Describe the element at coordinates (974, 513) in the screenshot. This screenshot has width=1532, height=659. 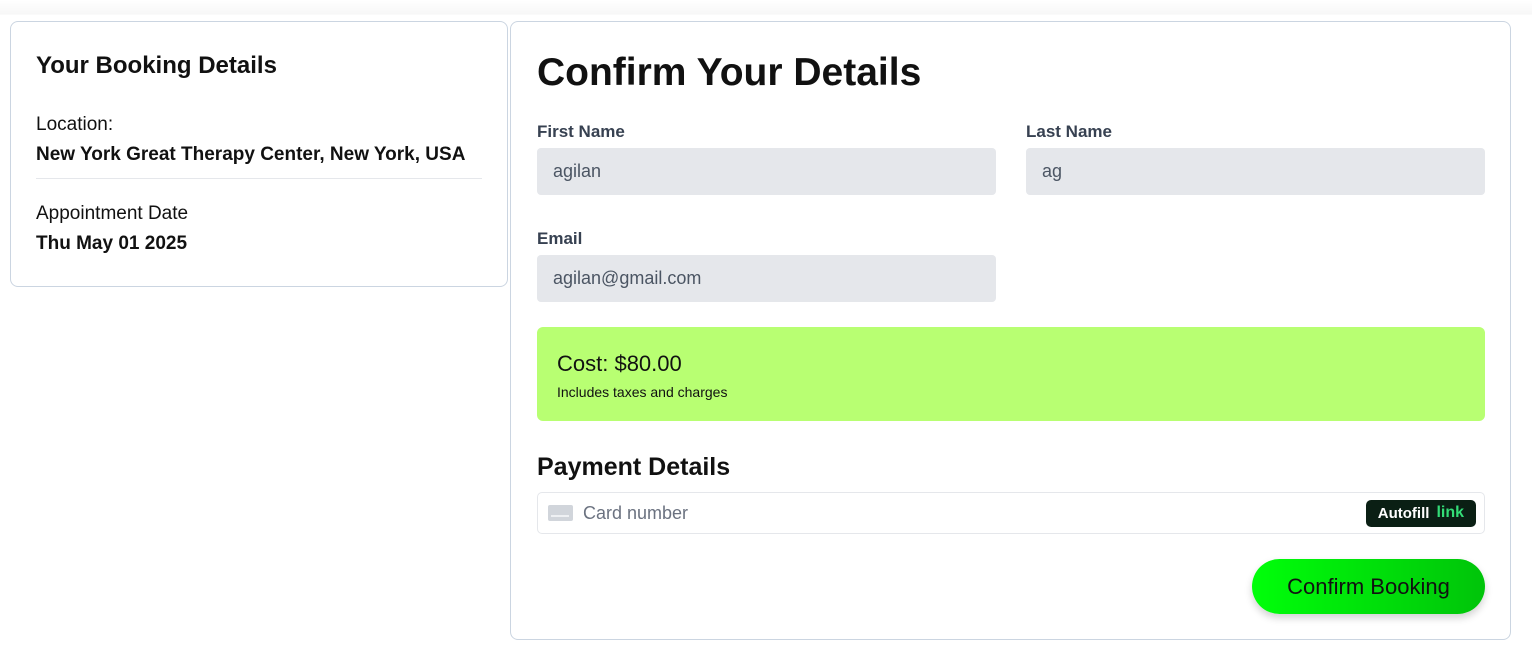
I see `card-number-placeholder: Card number` at that location.